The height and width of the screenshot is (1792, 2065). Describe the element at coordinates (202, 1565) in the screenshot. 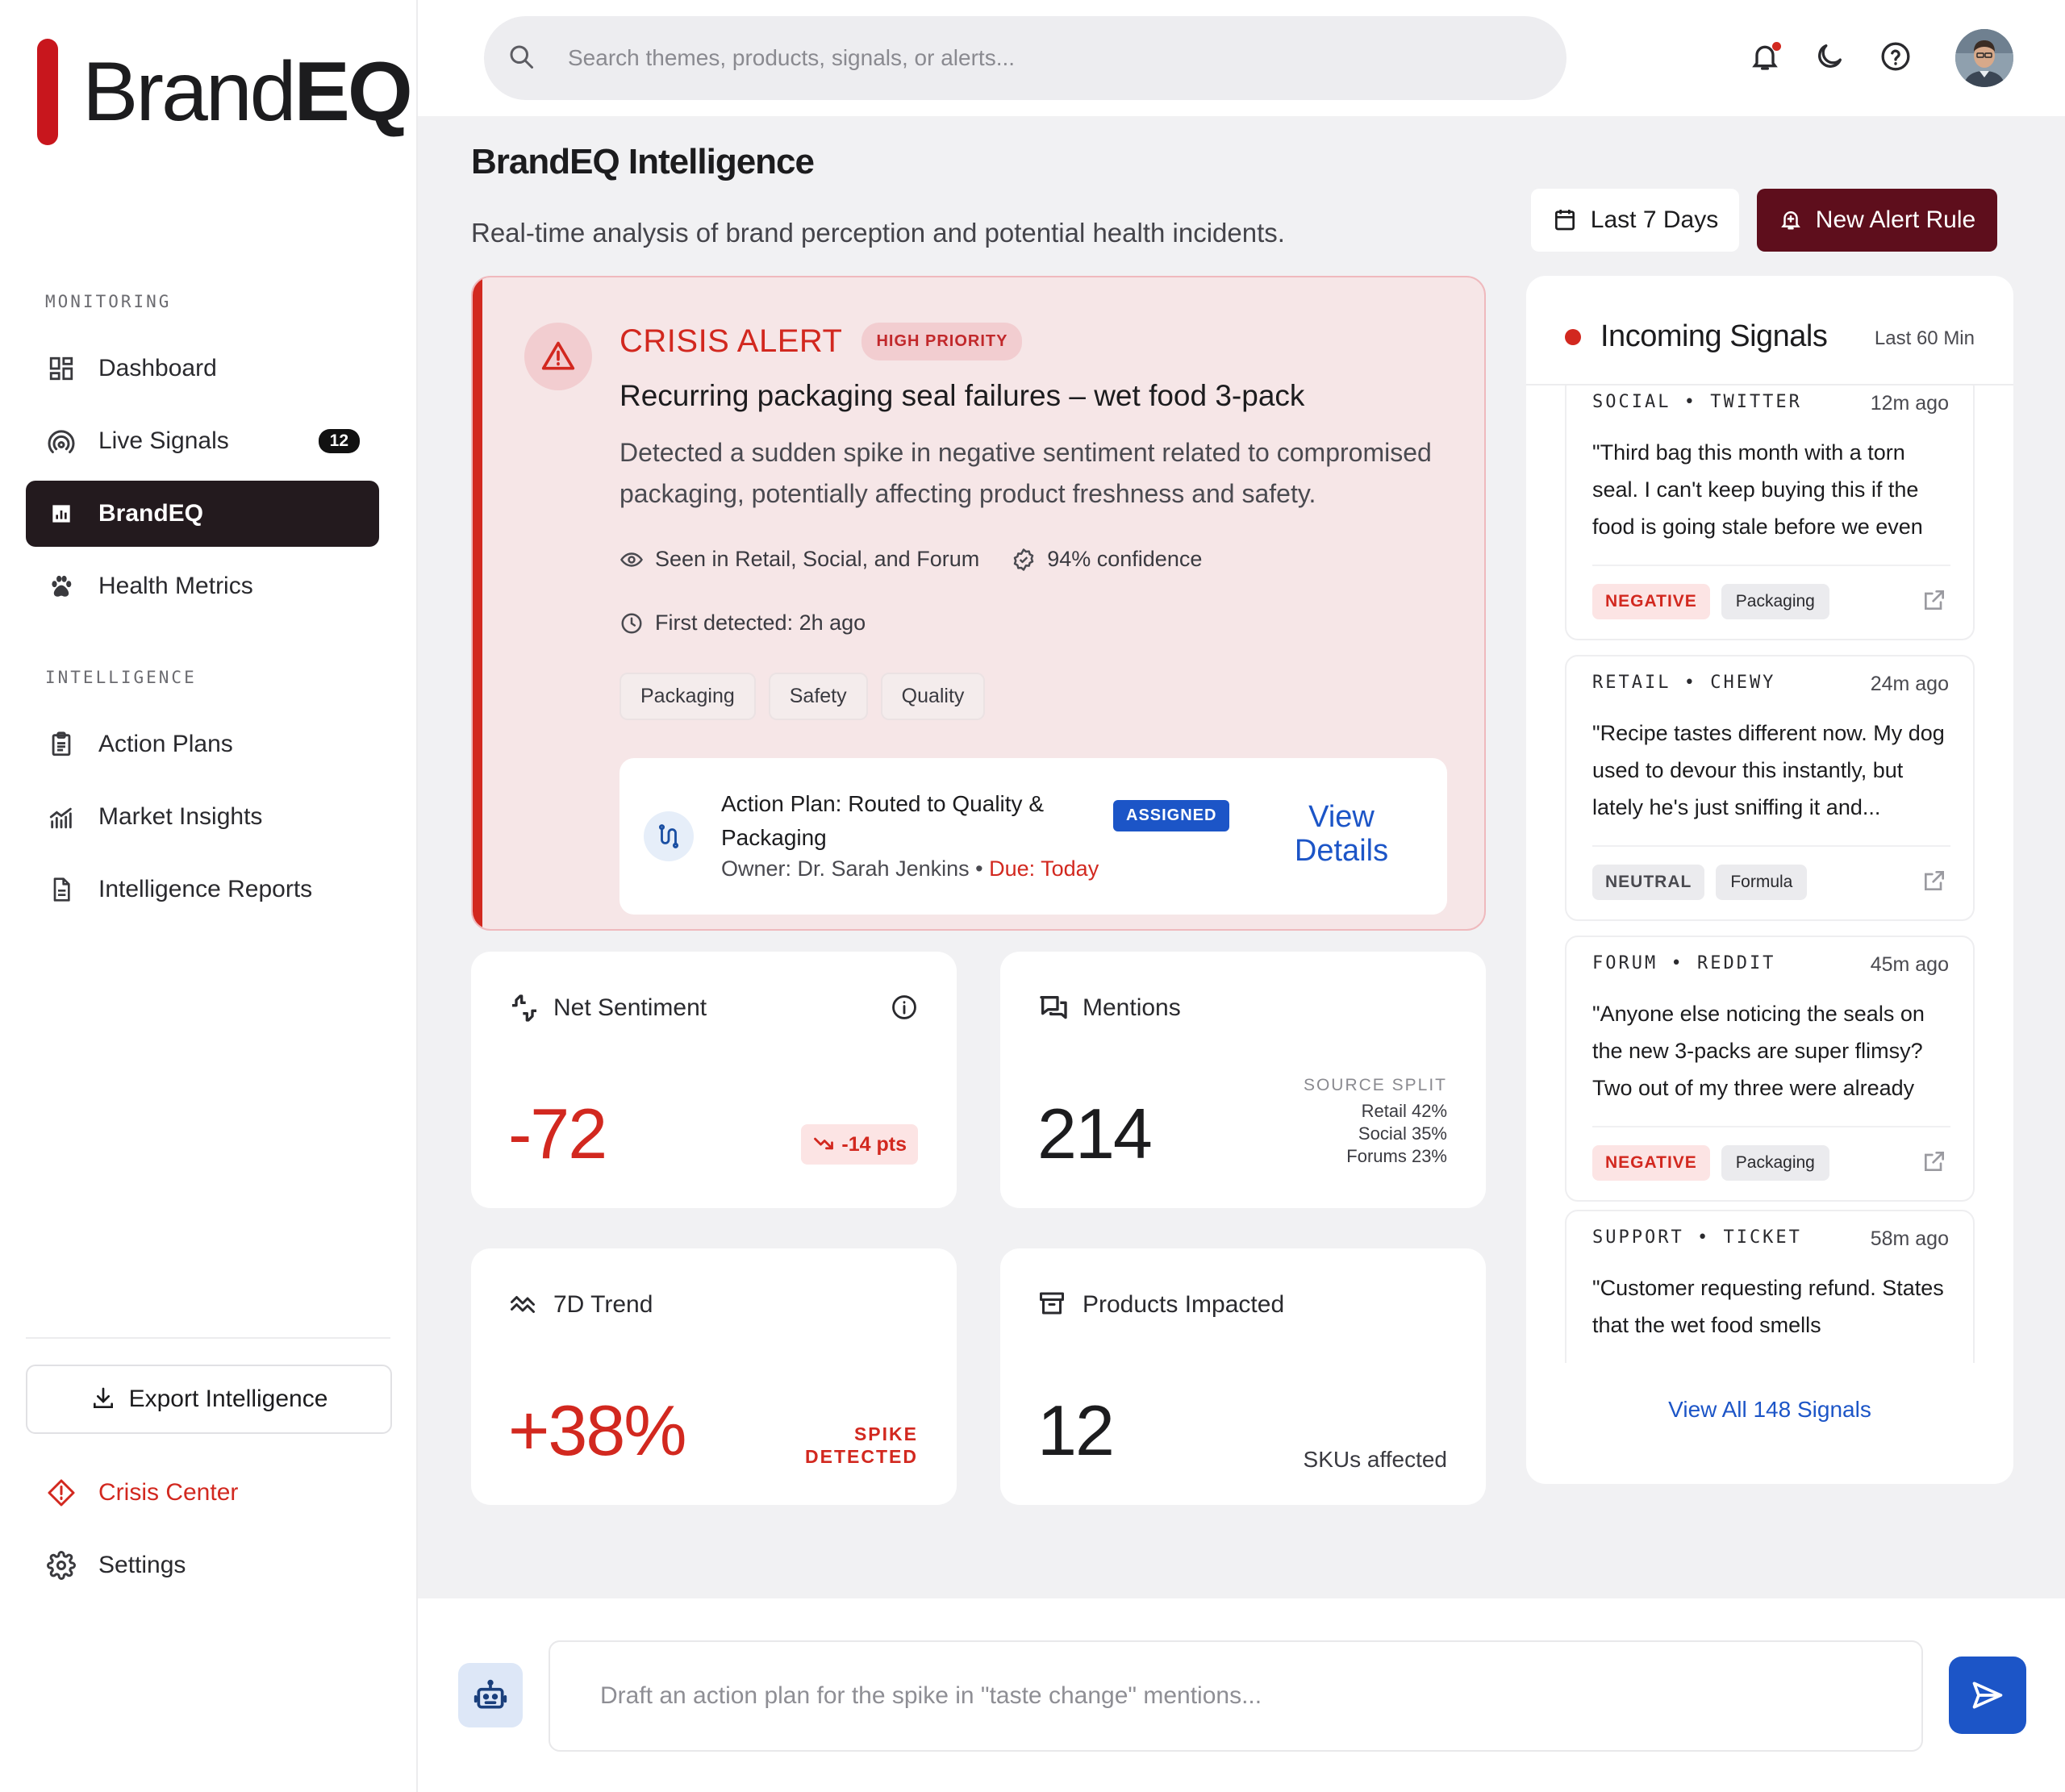

I see `sidebar-item-settings: Settings` at that location.